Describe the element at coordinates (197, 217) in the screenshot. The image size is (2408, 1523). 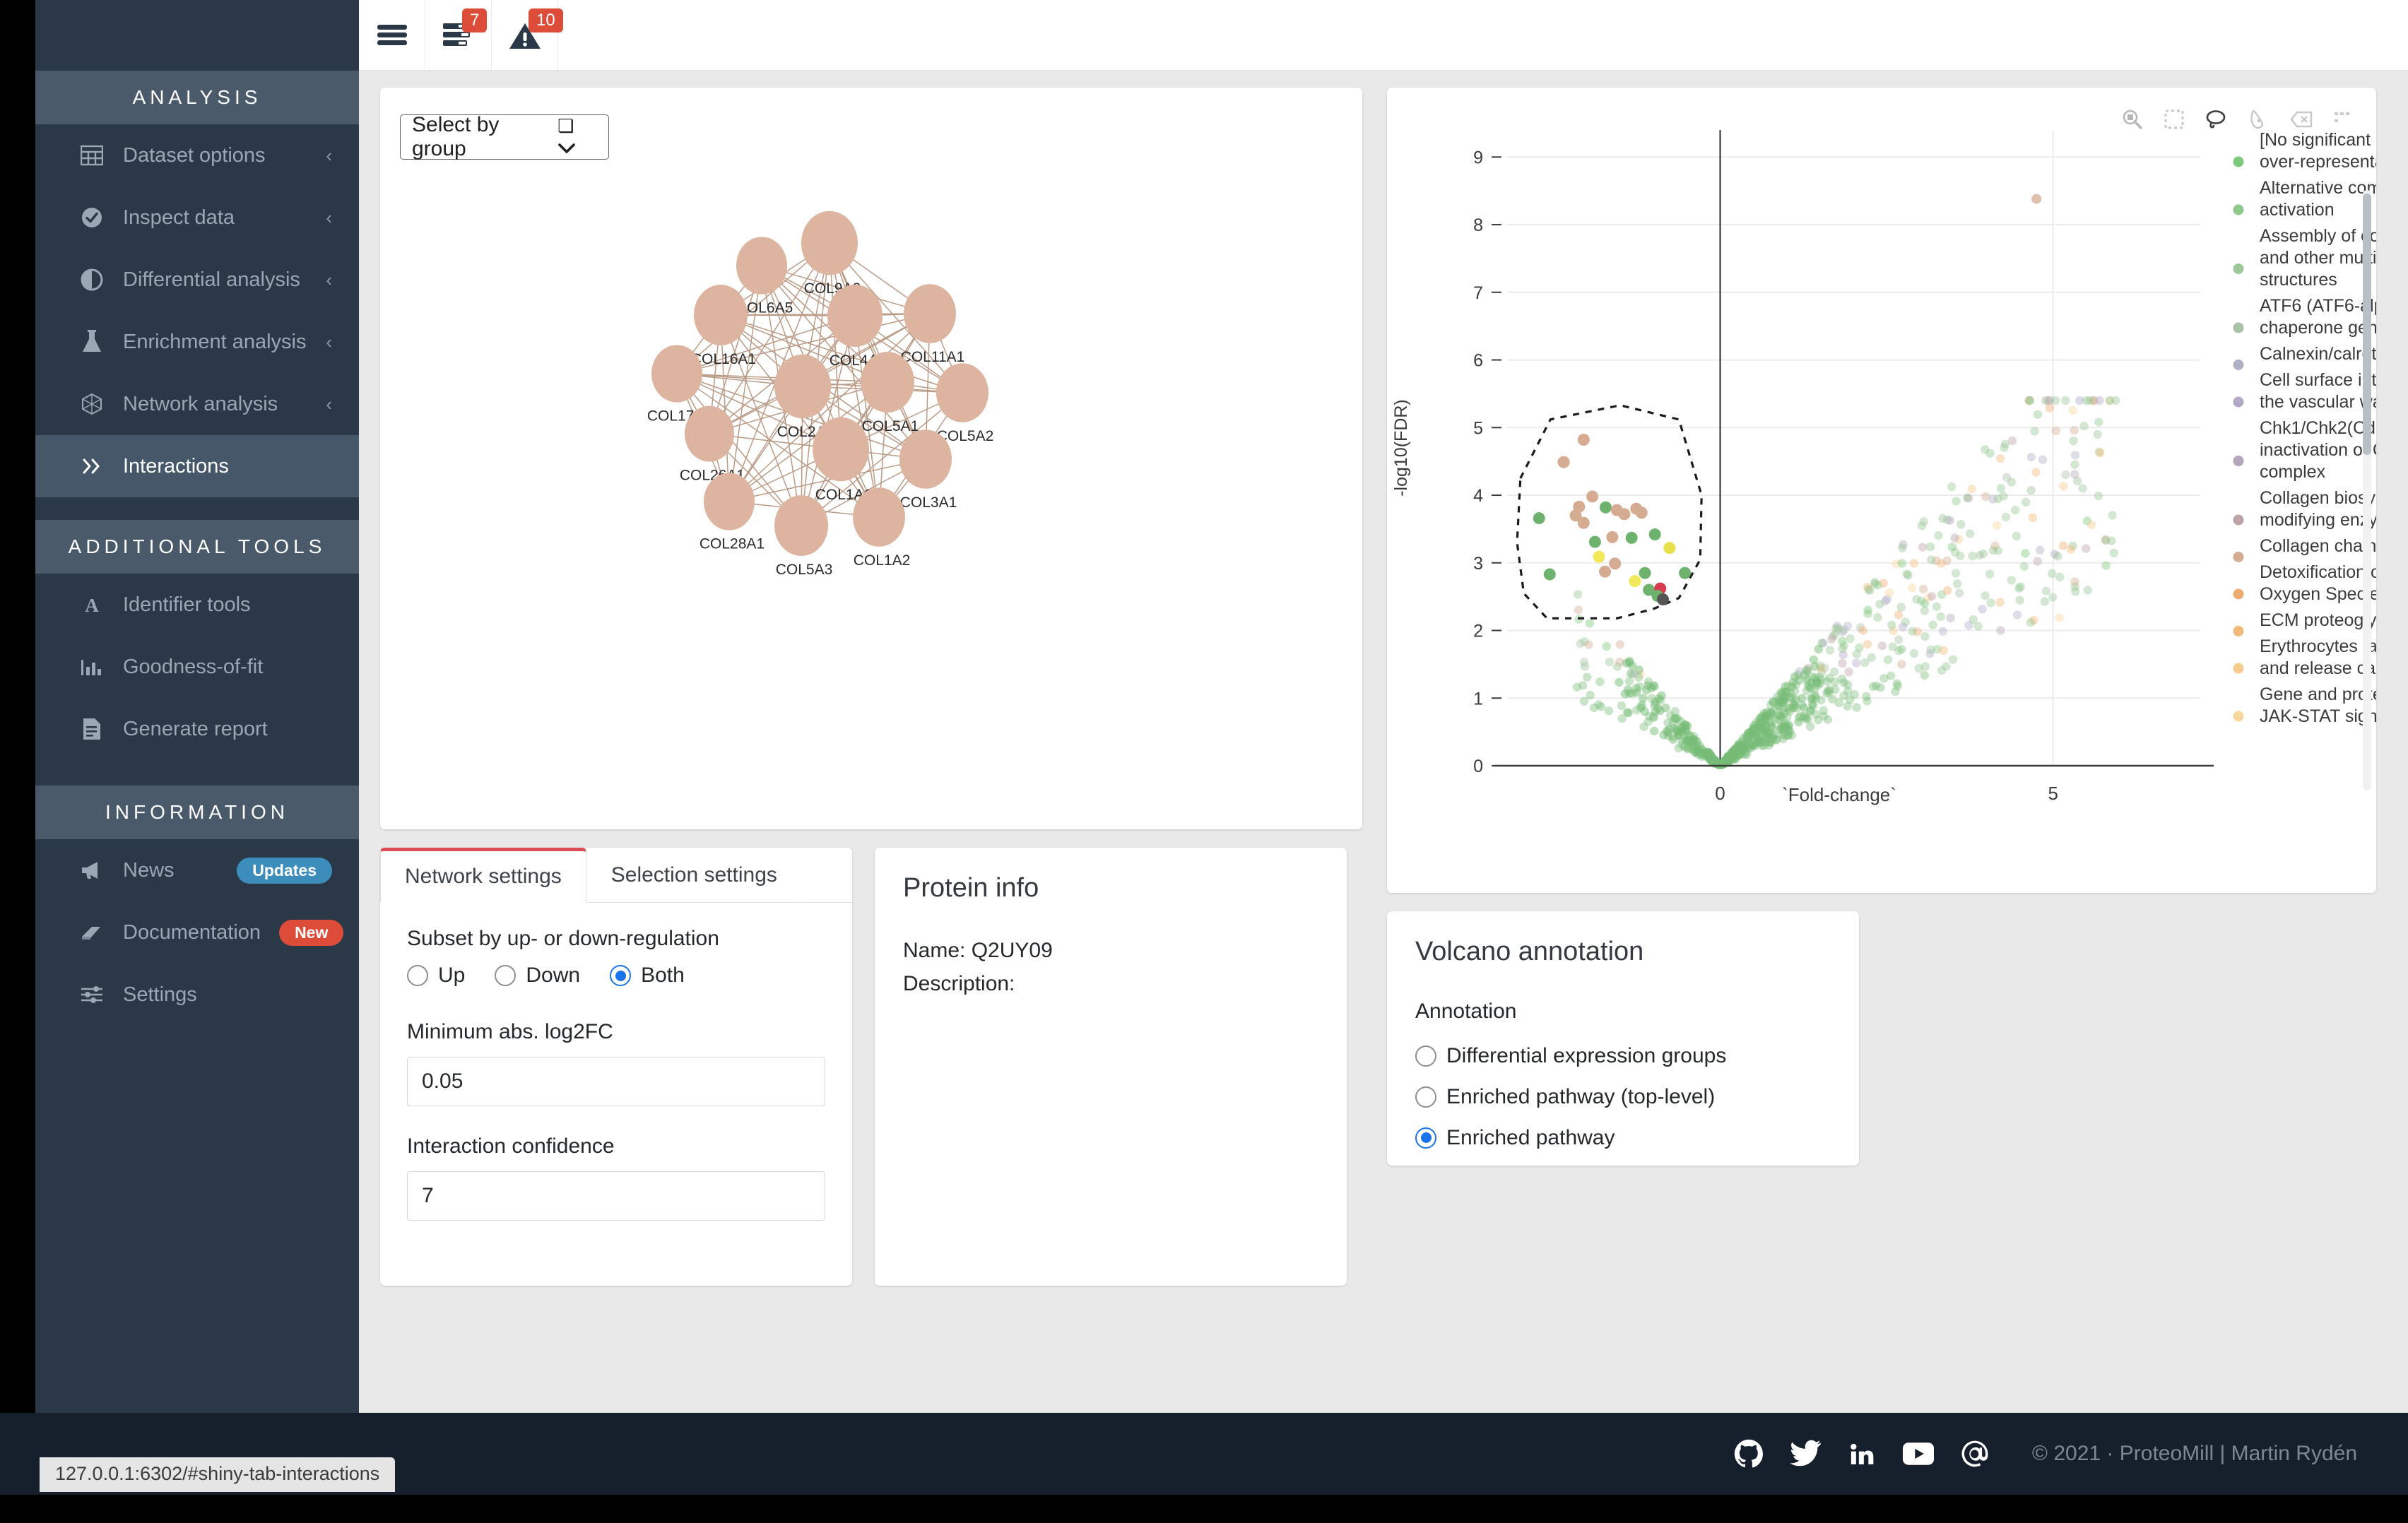
I see `sidebar-item-inspect-data: Inspect data ‹` at that location.